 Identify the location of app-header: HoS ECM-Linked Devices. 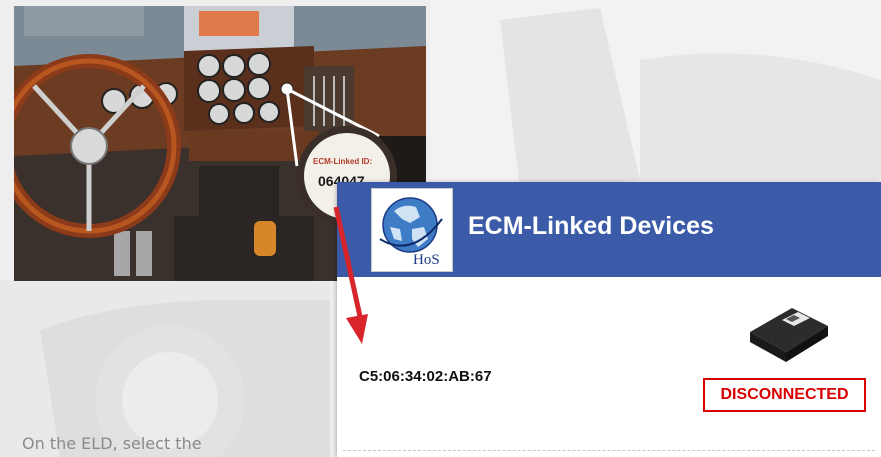
(609, 229).